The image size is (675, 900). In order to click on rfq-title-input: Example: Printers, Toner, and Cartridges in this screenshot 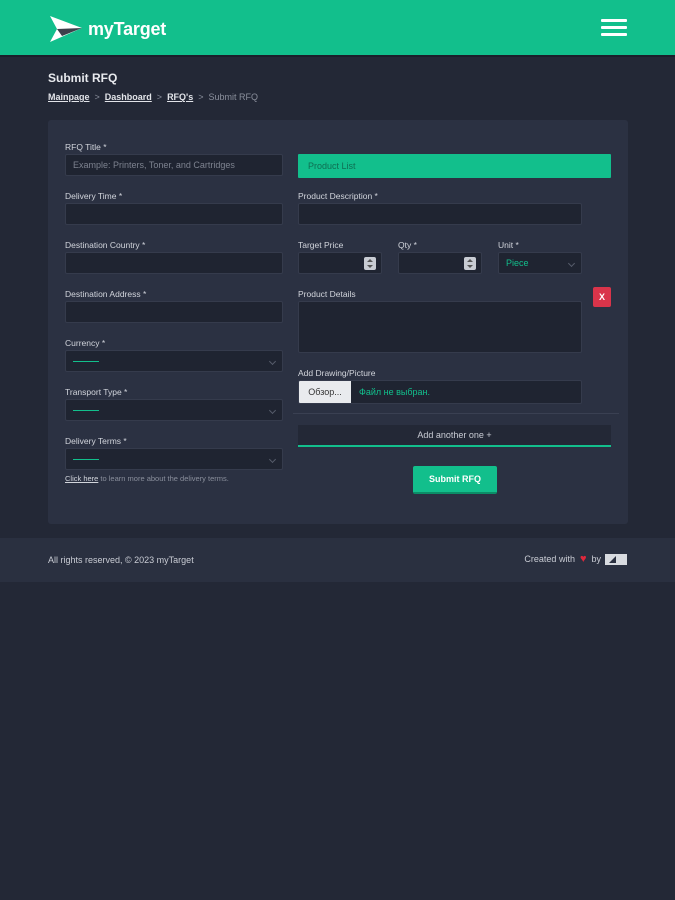, I will do `click(174, 165)`.